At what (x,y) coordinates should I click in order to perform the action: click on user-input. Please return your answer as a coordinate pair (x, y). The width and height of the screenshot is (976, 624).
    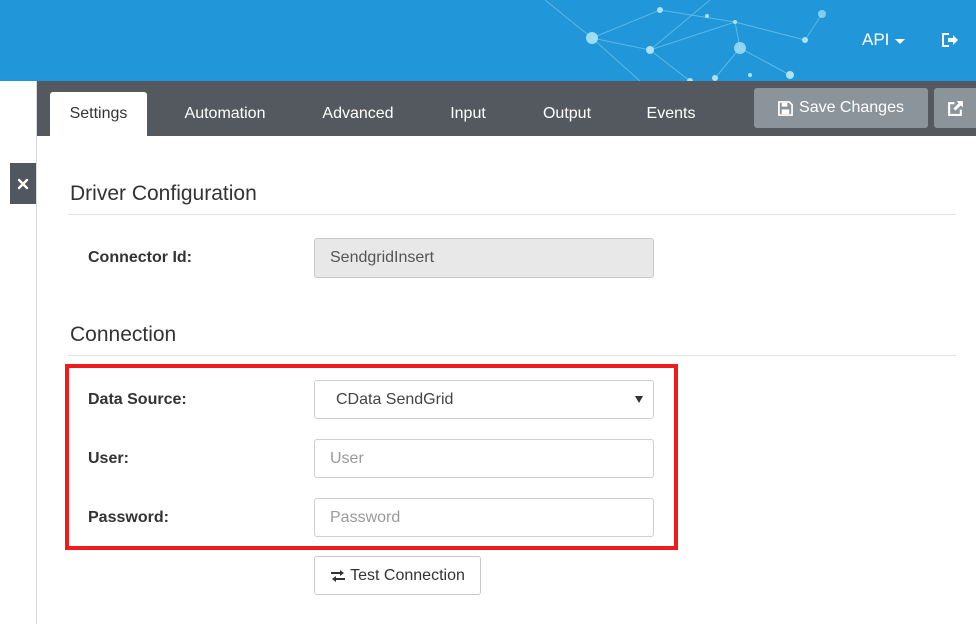
    Looking at the image, I should click on (484, 458).